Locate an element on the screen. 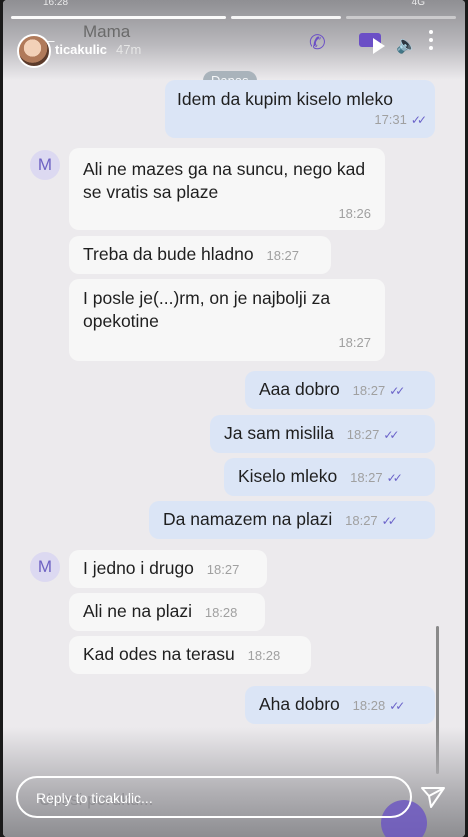 This screenshot has height=837, width=468. message-bubble: Da namazem na plazi 18:27 ✓✓ is located at coordinates (292, 520).